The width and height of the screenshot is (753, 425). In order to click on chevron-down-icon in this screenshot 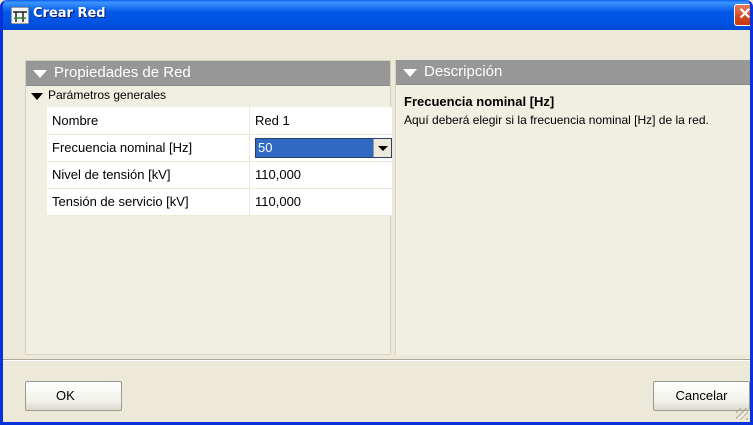, I will do `click(383, 148)`.